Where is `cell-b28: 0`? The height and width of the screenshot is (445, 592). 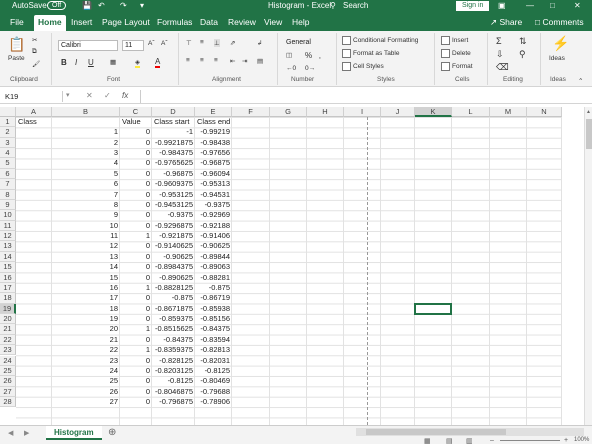 cell-b28: 0 is located at coordinates (136, 402).